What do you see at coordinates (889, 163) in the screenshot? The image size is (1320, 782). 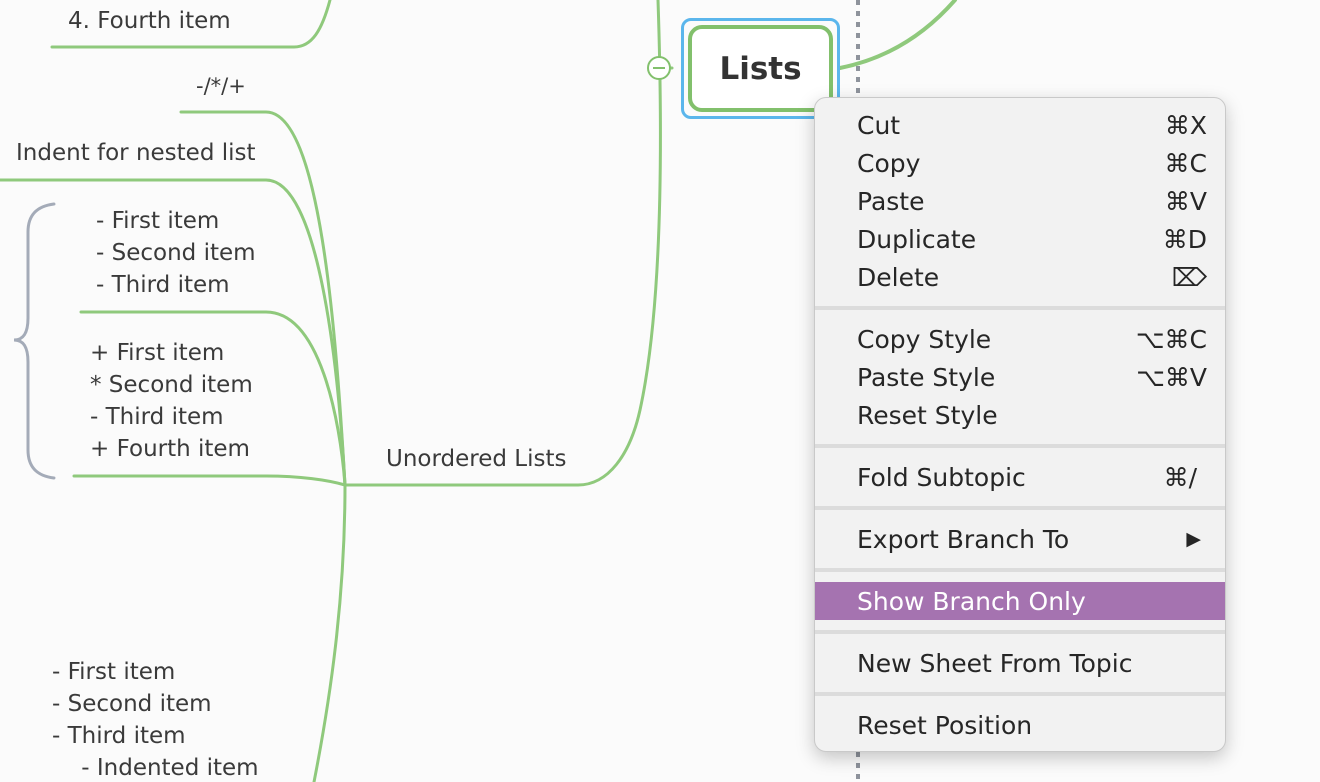 I see `menu-item-label: Copy` at bounding box center [889, 163].